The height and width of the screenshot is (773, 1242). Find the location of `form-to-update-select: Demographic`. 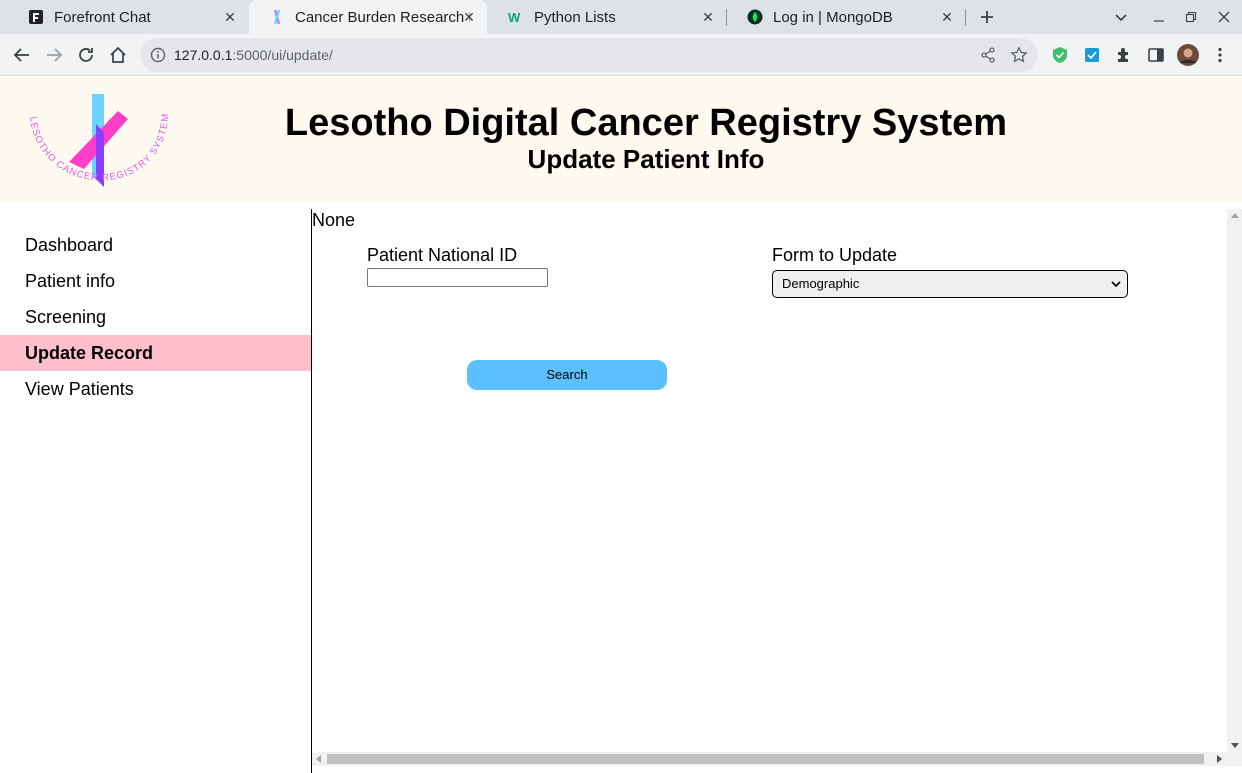

form-to-update-select: Demographic is located at coordinates (950, 284).